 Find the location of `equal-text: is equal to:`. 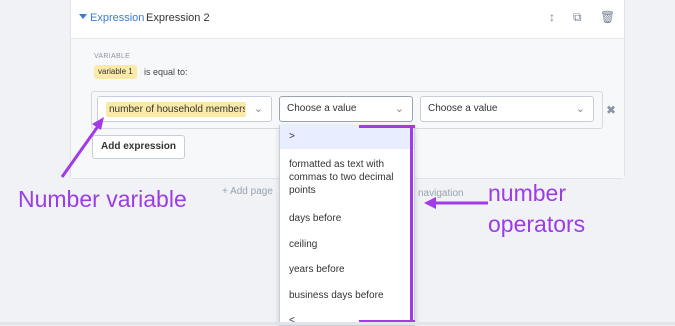

equal-text: is equal to: is located at coordinates (166, 72).